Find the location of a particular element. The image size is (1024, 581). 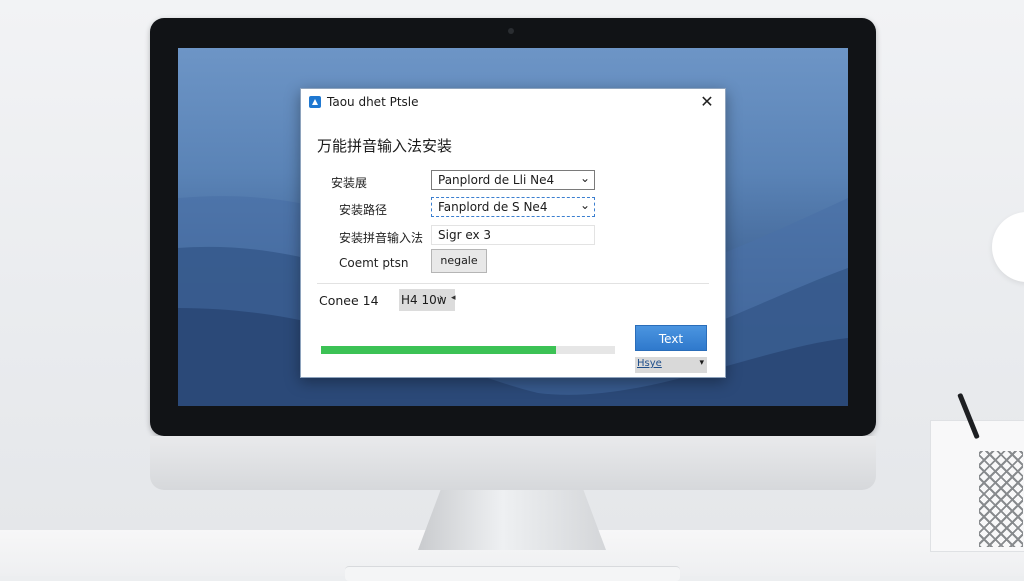

pen-holder is located at coordinates (977, 486).